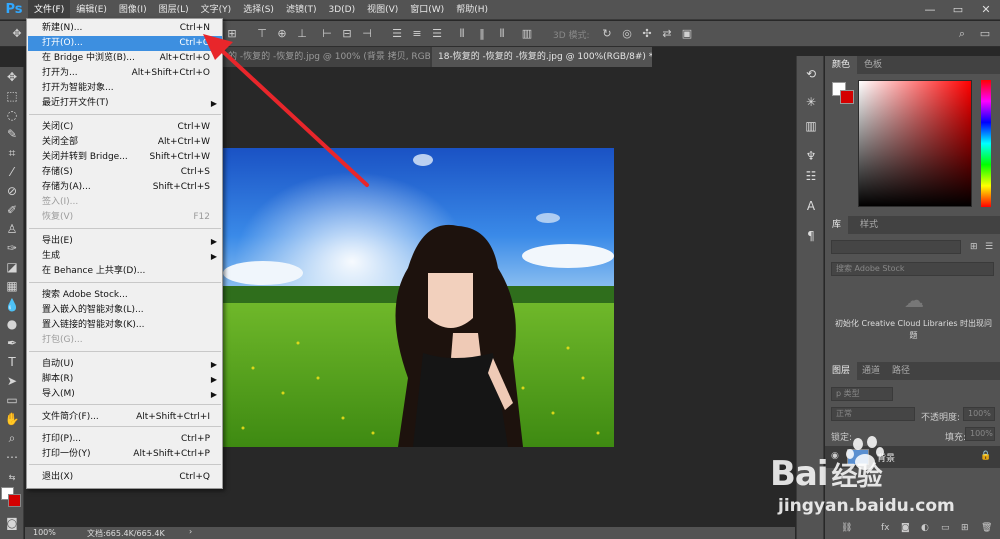 This screenshot has width=1000, height=539. What do you see at coordinates (811, 74) in the screenshot?
I see `history-icon: ⟲` at bounding box center [811, 74].